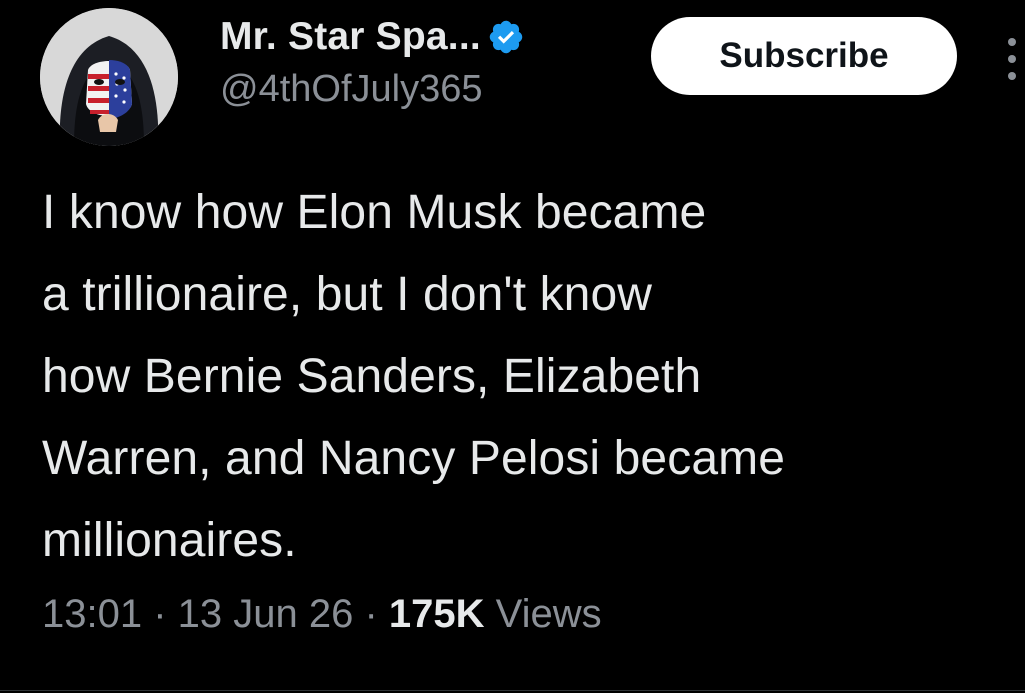  Describe the element at coordinates (1012, 59) in the screenshot. I see `more-options-icon` at that location.